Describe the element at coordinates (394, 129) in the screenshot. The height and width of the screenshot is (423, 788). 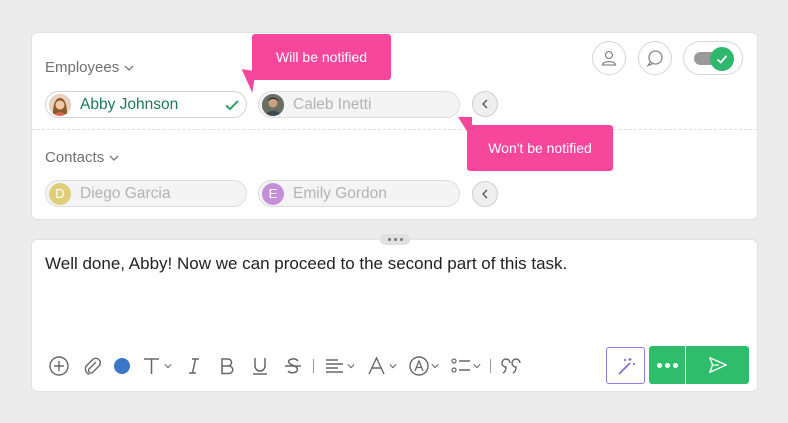
I see `section-divider` at that location.